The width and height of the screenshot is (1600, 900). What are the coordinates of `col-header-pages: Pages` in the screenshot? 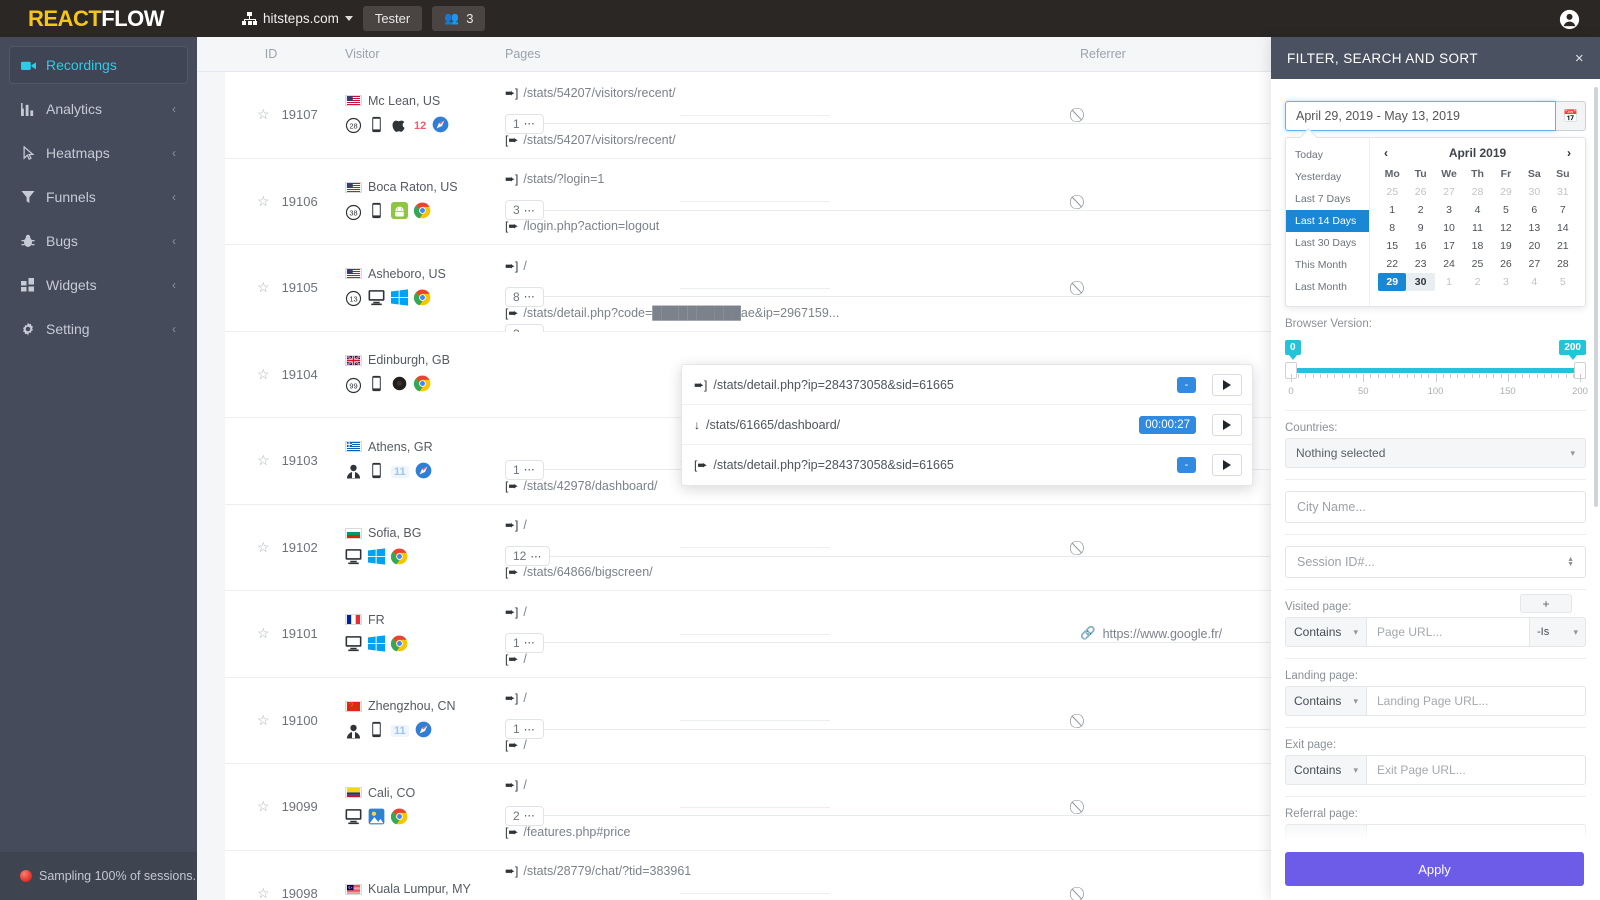 It's located at (792, 54).